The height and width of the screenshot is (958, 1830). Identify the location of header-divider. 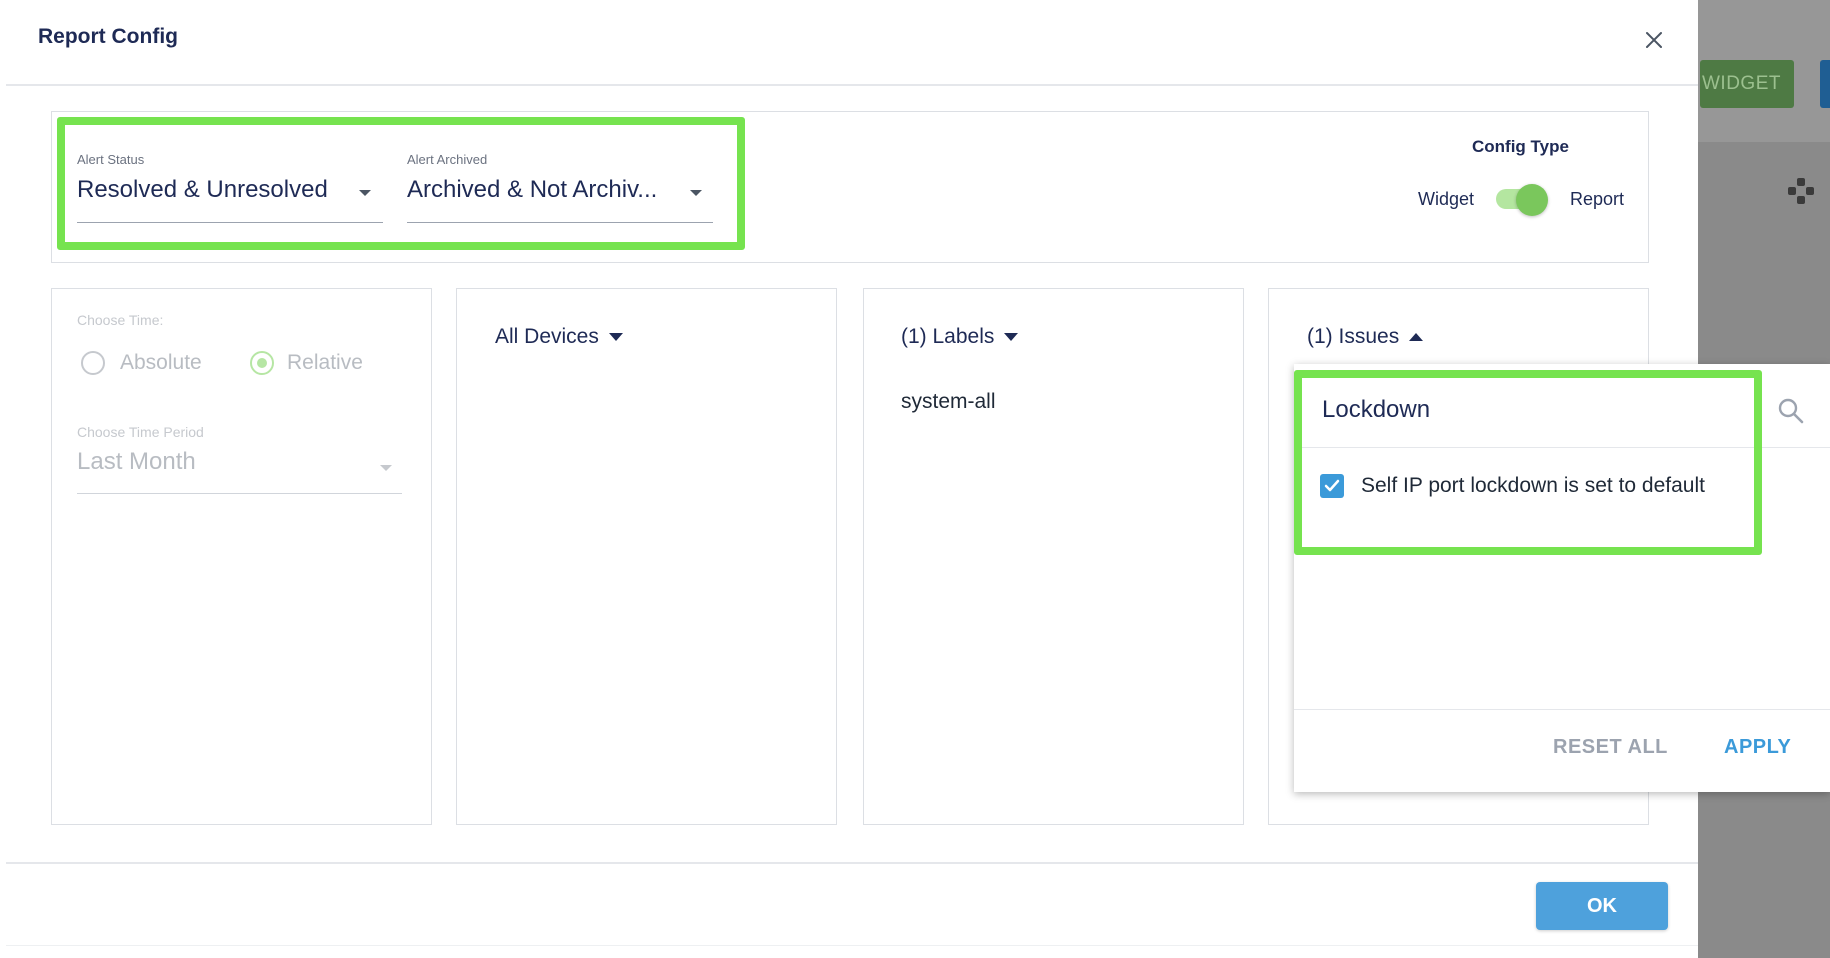
(852, 85).